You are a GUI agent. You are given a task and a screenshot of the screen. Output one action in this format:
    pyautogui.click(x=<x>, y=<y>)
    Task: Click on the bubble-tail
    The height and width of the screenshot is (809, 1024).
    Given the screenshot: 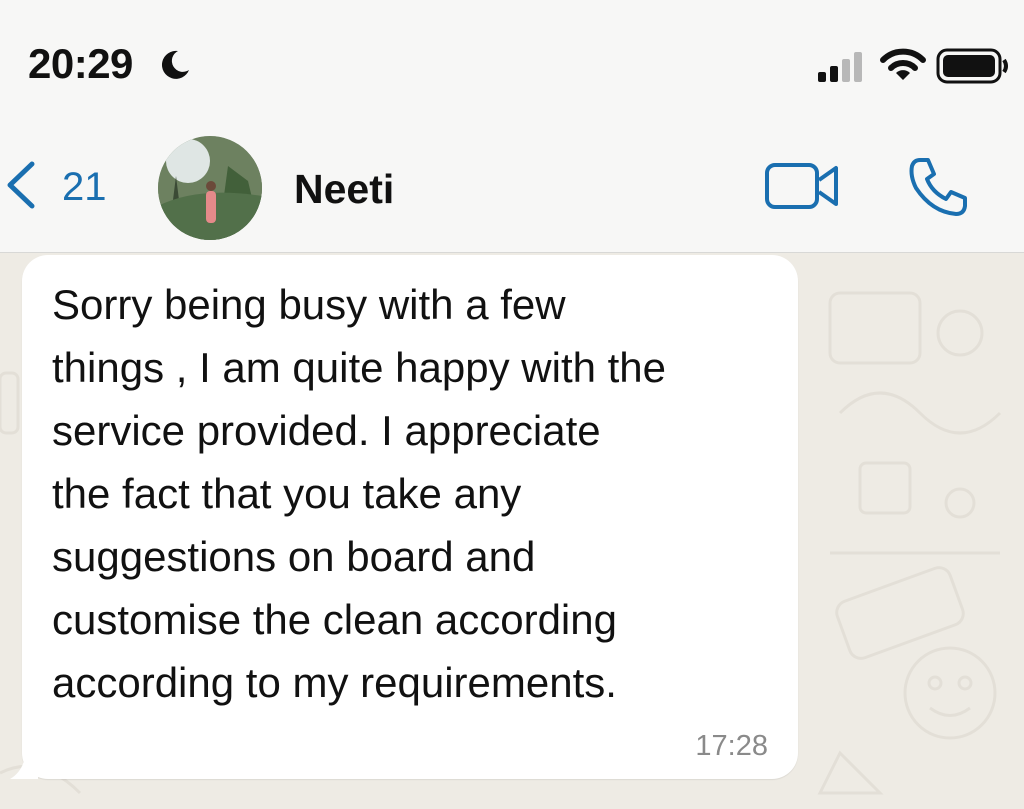 What is the action you would take?
    pyautogui.click(x=23, y=768)
    